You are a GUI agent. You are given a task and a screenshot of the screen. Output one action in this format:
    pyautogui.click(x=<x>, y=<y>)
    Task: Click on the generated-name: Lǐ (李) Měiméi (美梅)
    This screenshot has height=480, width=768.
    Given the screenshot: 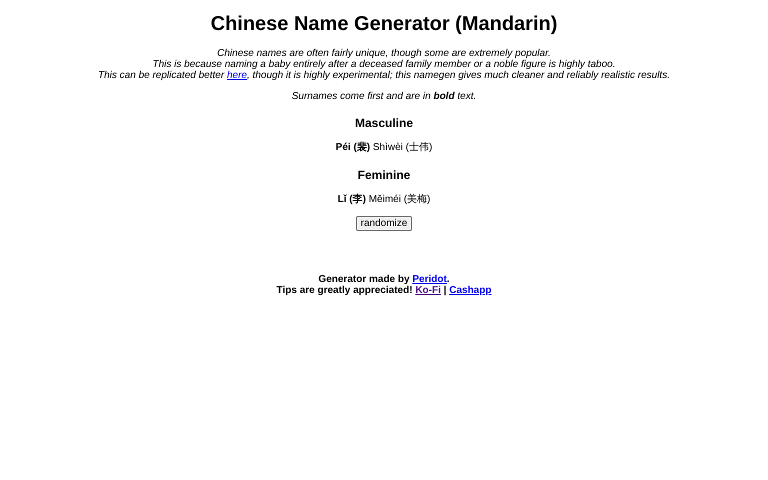 What is the action you would take?
    pyautogui.click(x=384, y=199)
    